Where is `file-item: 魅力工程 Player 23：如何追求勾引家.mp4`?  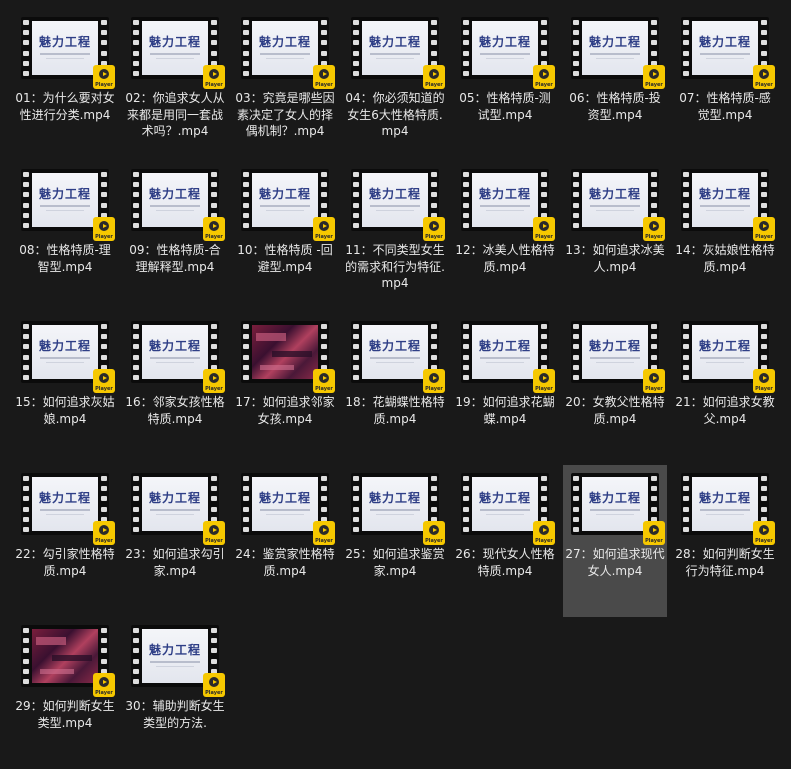 file-item: 魅力工程 Player 23：如何追求勾引家.mp4 is located at coordinates (175, 541).